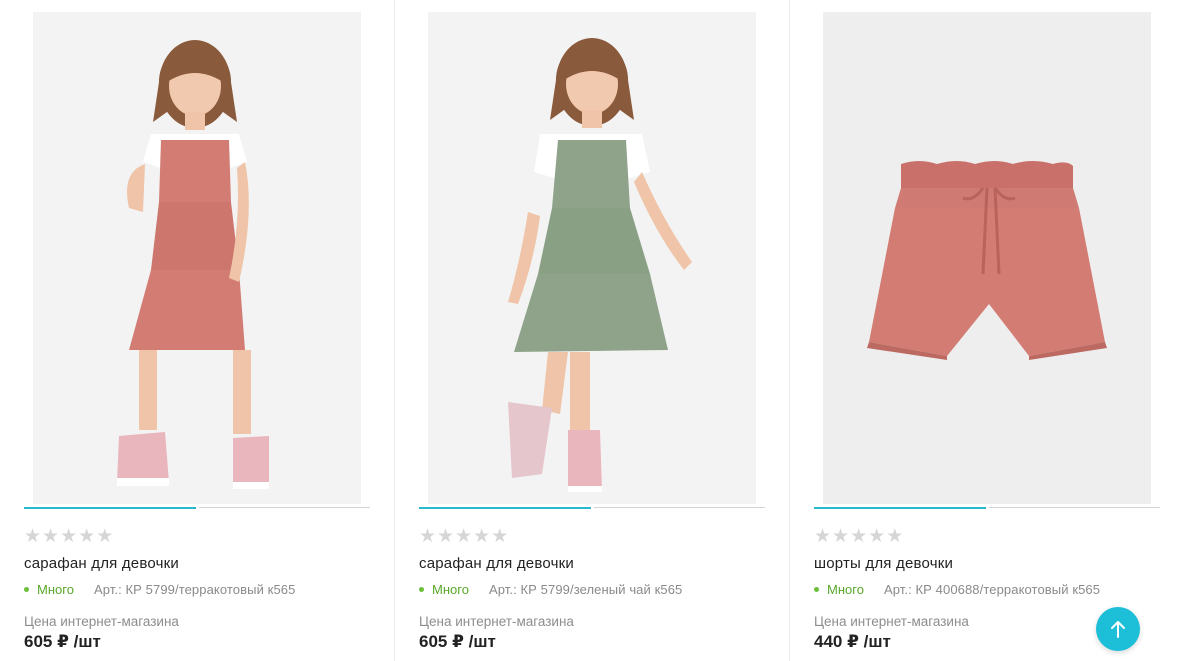  I want to click on product-meta: Много Арт.: КР 400688/терракотовый к565, so click(987, 589).